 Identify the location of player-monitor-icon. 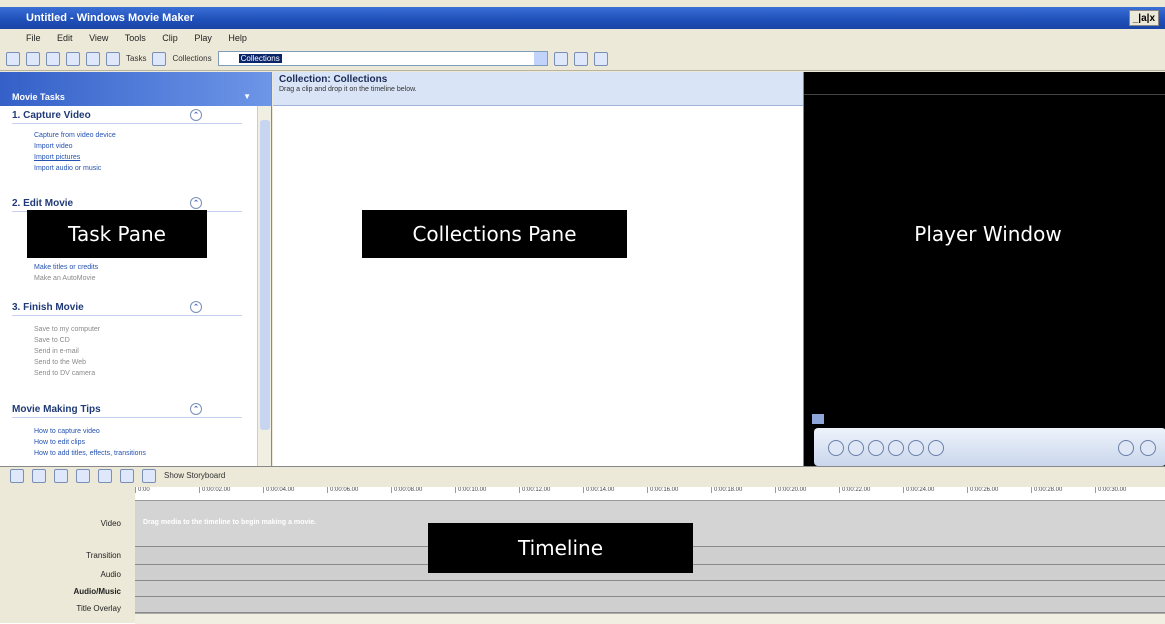
(818, 419).